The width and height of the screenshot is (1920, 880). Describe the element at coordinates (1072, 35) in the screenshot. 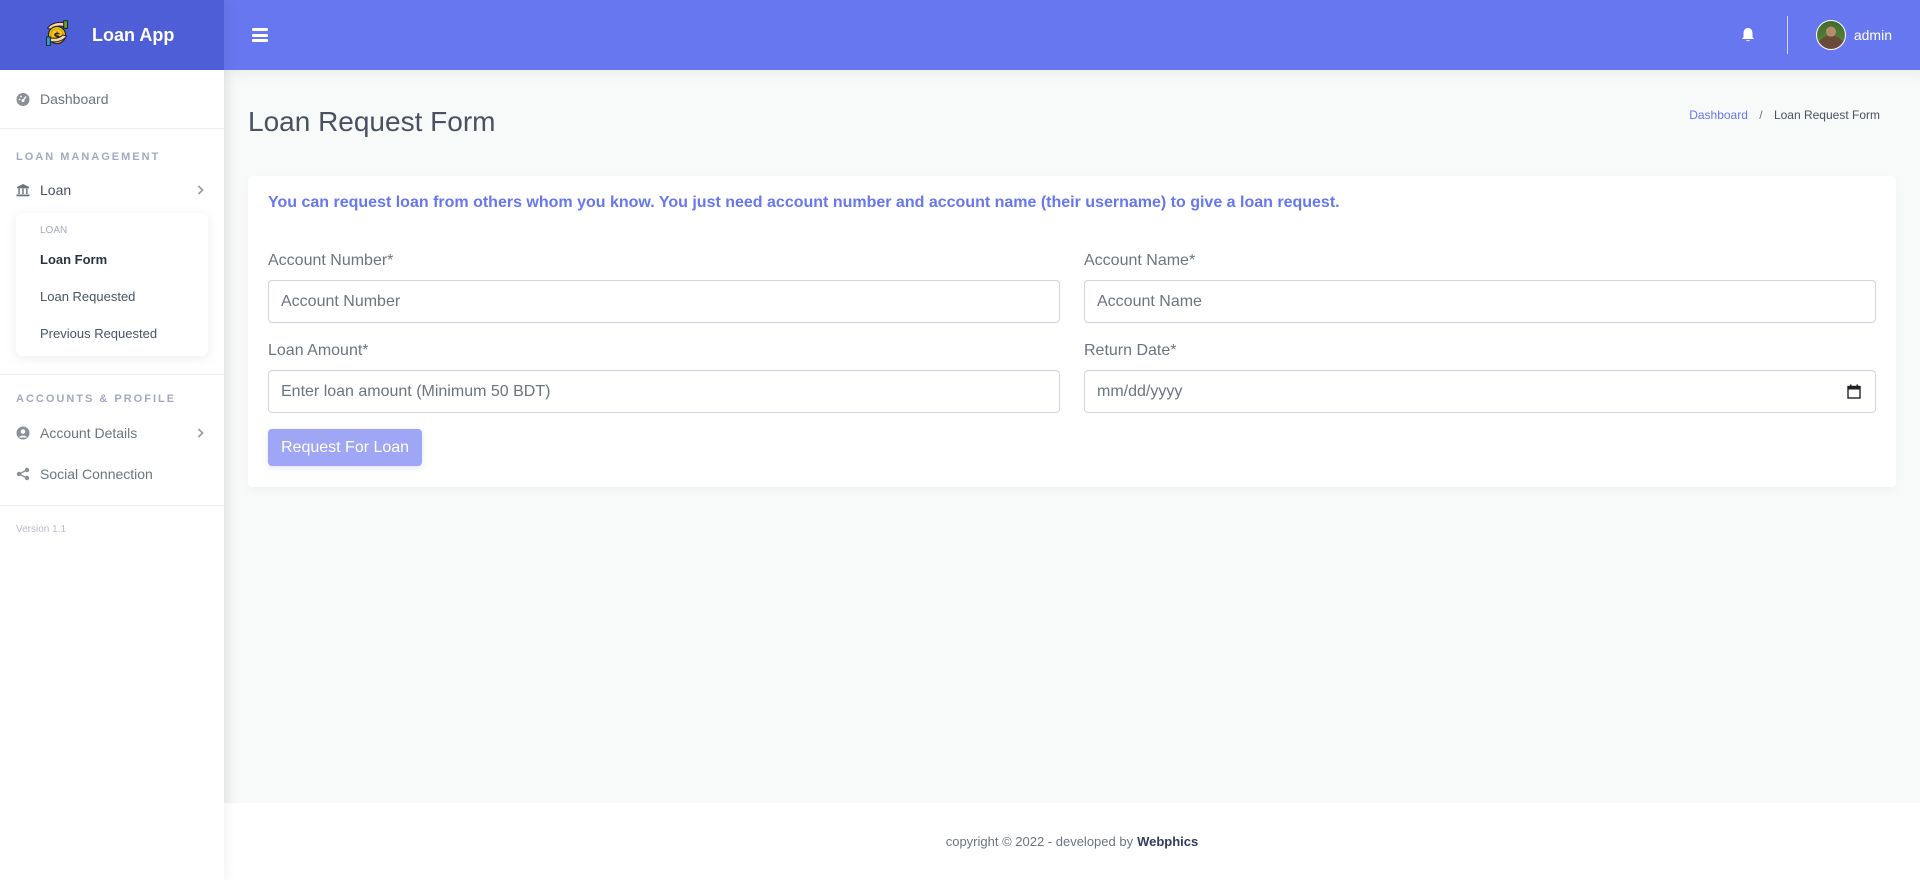

I see `topbar: admin` at that location.